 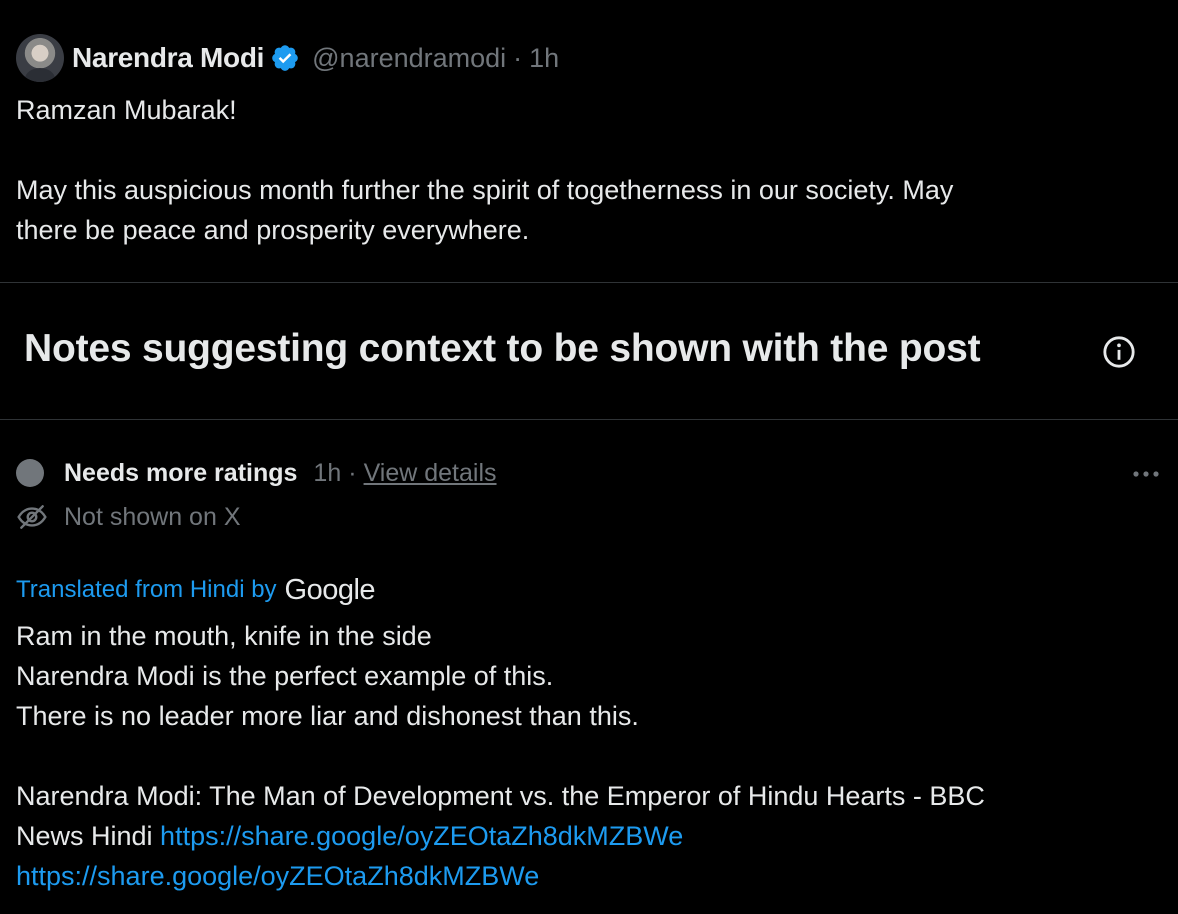 What do you see at coordinates (409, 58) in the screenshot?
I see `author-handle: @narendramodi` at bounding box center [409, 58].